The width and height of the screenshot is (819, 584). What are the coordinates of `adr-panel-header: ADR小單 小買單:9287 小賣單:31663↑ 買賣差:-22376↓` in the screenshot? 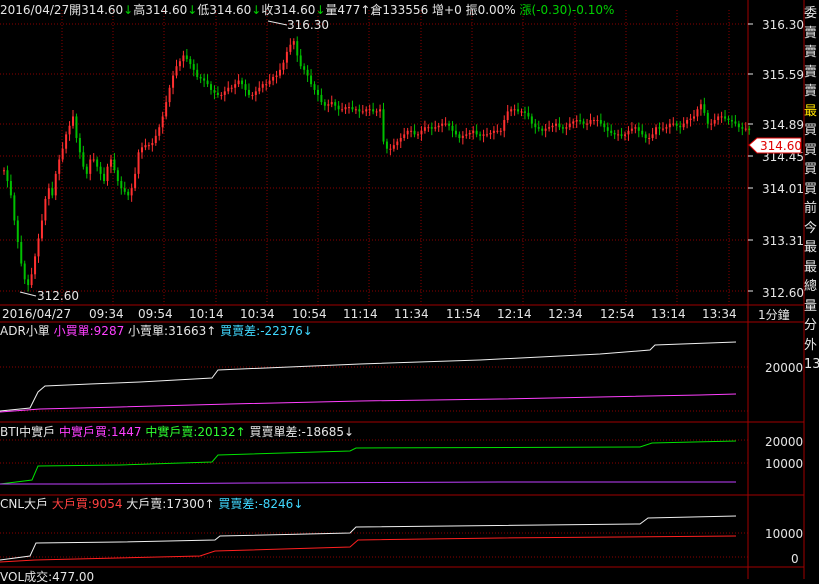 It's located at (156, 331).